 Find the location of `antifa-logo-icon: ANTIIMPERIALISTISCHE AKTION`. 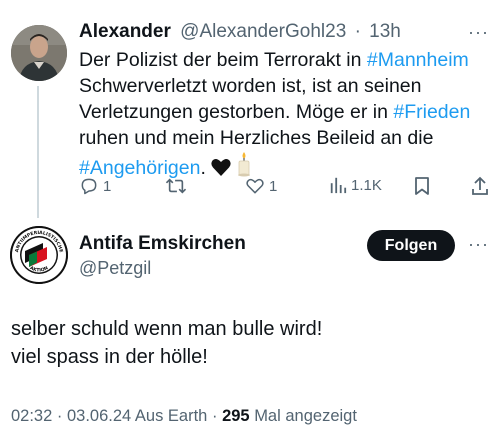

antifa-logo-icon: ANTIIMPERIALISTISCHE AKTION is located at coordinates (39, 255).